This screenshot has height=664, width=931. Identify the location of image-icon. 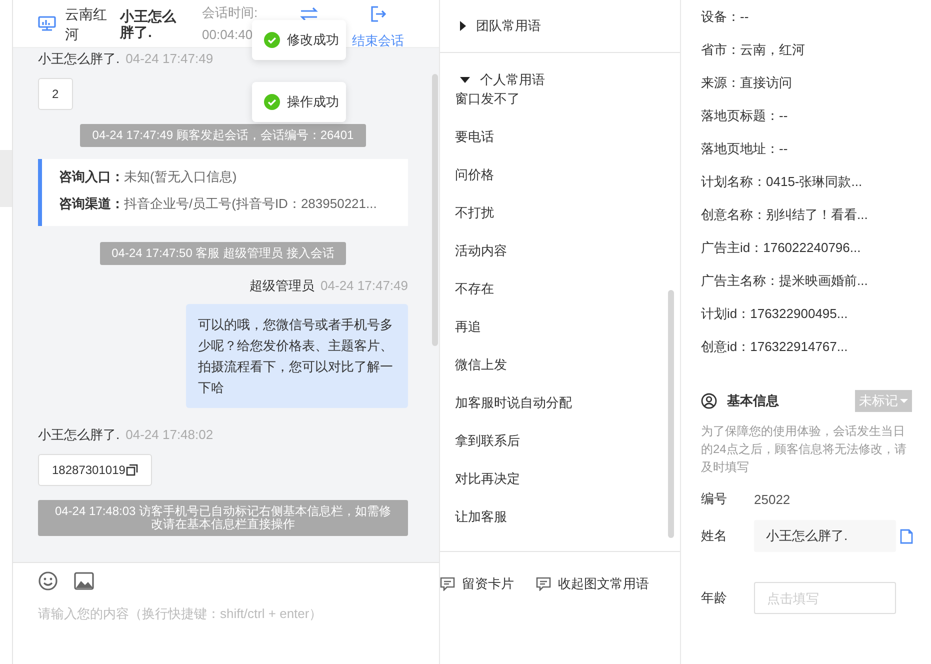
(84, 581).